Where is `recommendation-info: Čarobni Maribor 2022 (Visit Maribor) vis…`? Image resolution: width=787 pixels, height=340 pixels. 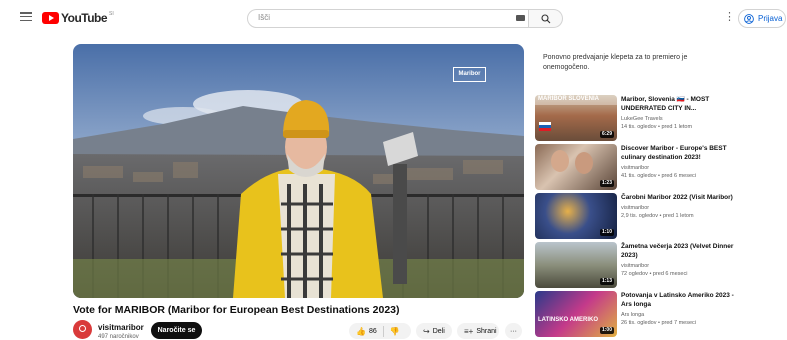 recommendation-info: Čarobni Maribor 2022 (Visit Maribor) vis… is located at coordinates (681, 206).